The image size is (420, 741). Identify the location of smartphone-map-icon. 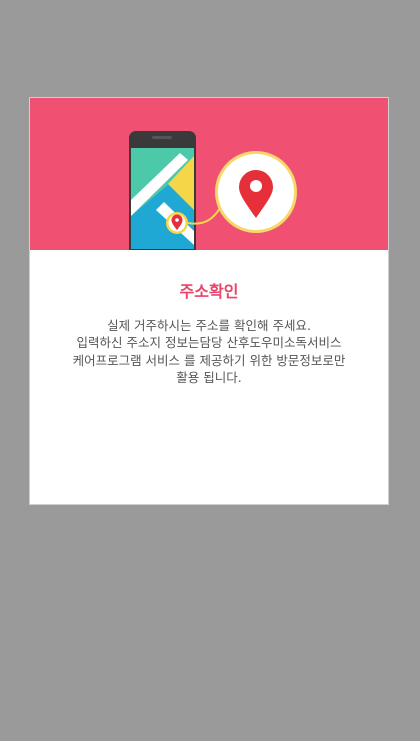
(162, 190).